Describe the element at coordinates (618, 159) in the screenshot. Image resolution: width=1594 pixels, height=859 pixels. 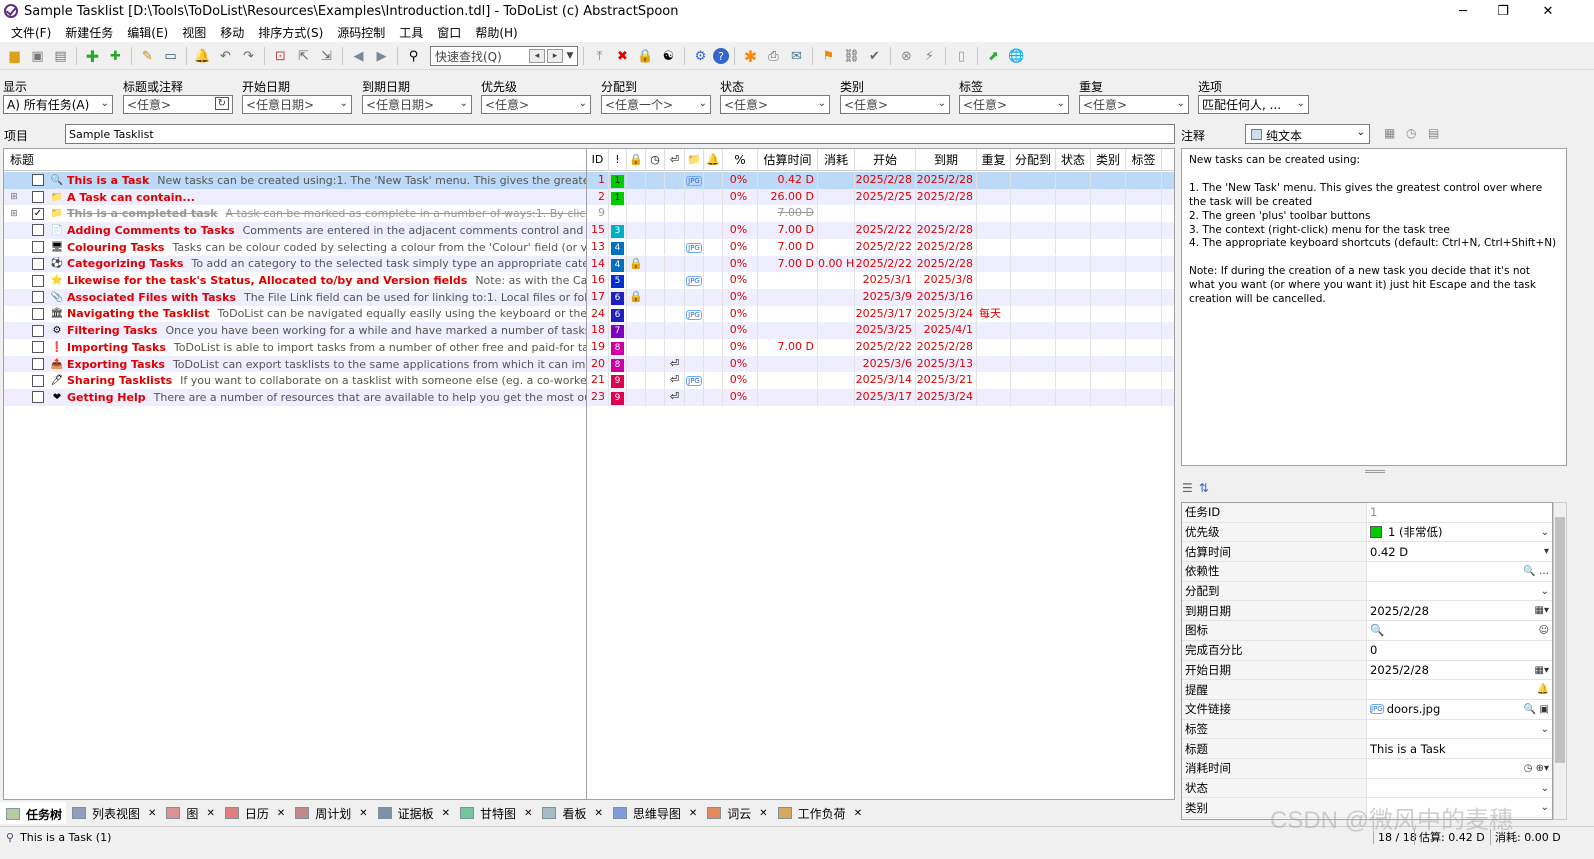
I see `column-header-prio: !` at that location.